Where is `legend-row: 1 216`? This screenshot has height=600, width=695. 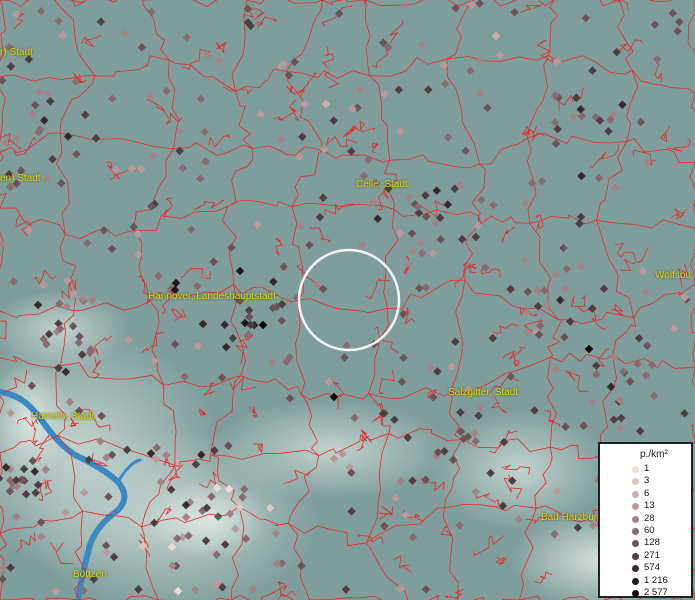 legend-row: 1 216 is located at coordinates (645, 581).